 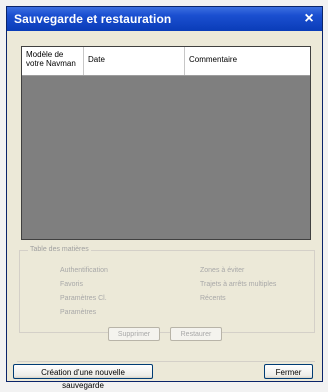 I want to click on new-backup-button: Création d'une nouvelle sauvegarde, so click(x=83, y=377).